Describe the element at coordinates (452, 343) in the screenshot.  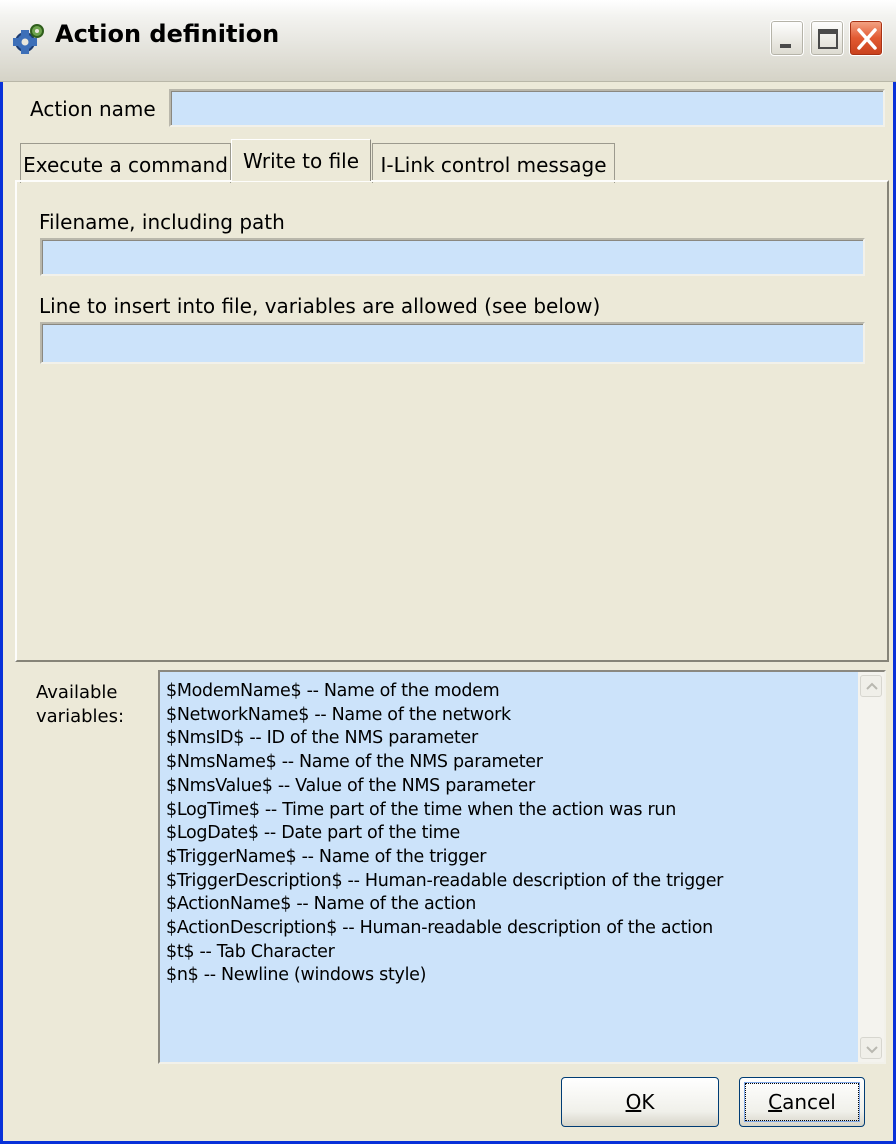
I see `line-to-insert-input` at that location.